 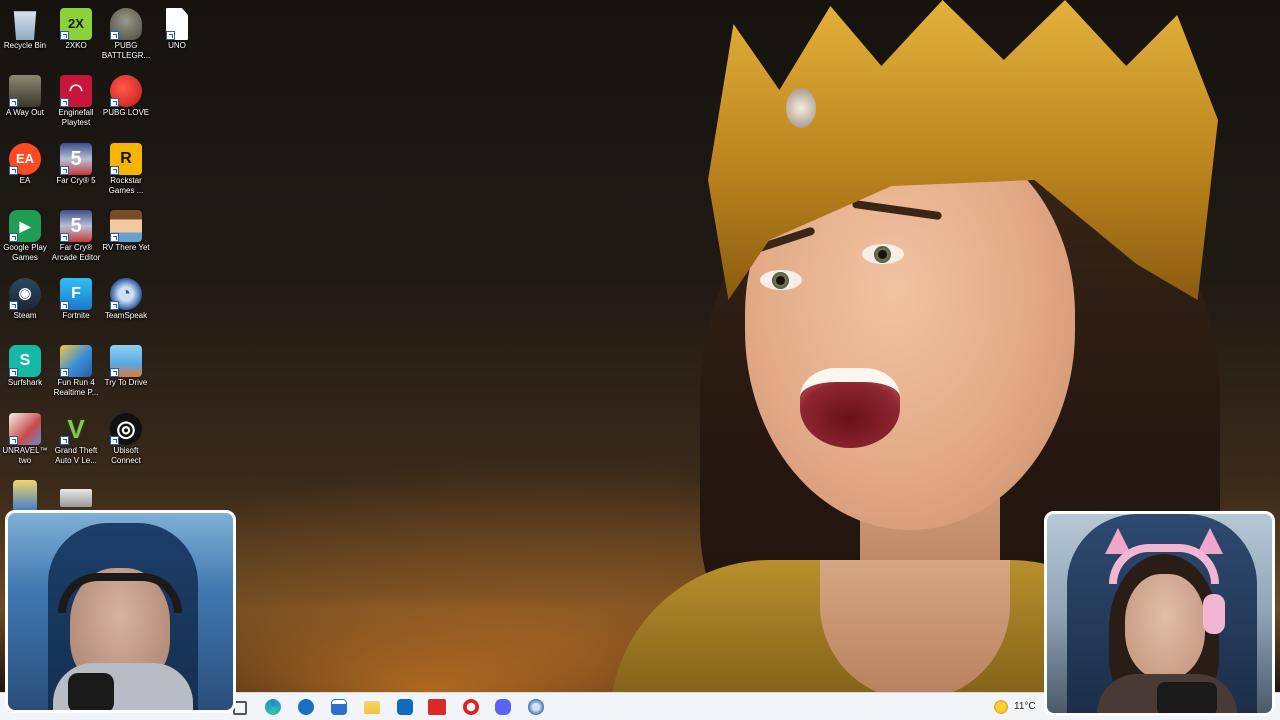 I want to click on unravel-two-icon, so click(x=25, y=429).